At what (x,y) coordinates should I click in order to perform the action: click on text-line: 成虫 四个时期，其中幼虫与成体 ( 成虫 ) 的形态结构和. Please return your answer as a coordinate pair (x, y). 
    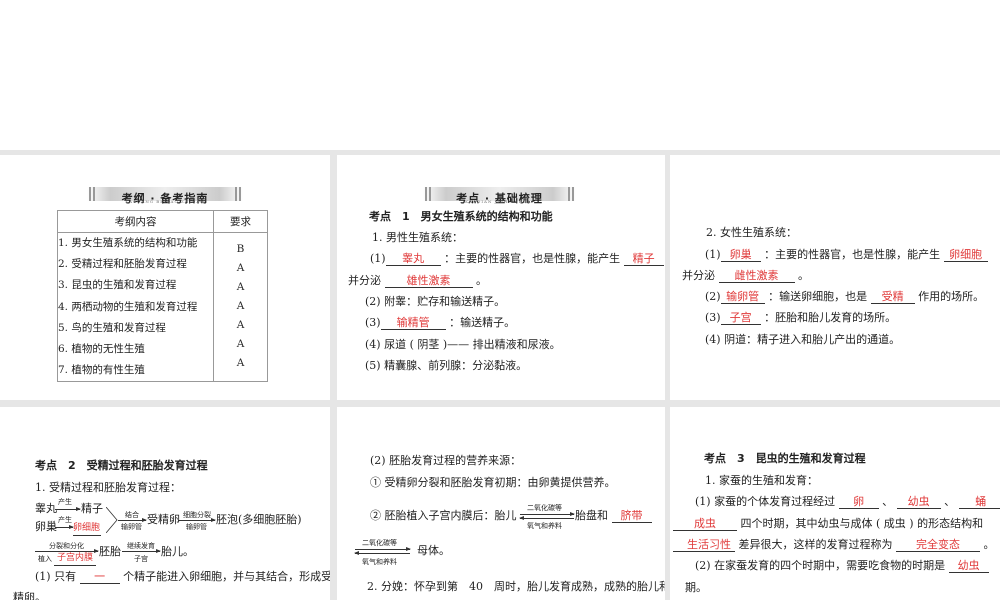
    Looking at the image, I should click on (828, 524).